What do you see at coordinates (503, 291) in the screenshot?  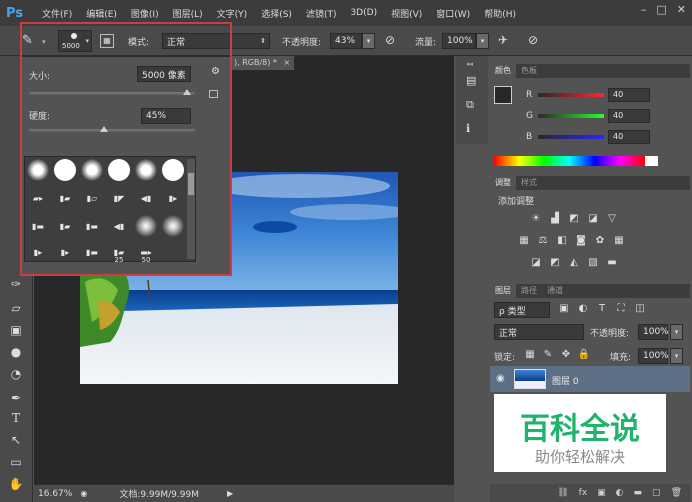 I see `tab-layers: 图层` at bounding box center [503, 291].